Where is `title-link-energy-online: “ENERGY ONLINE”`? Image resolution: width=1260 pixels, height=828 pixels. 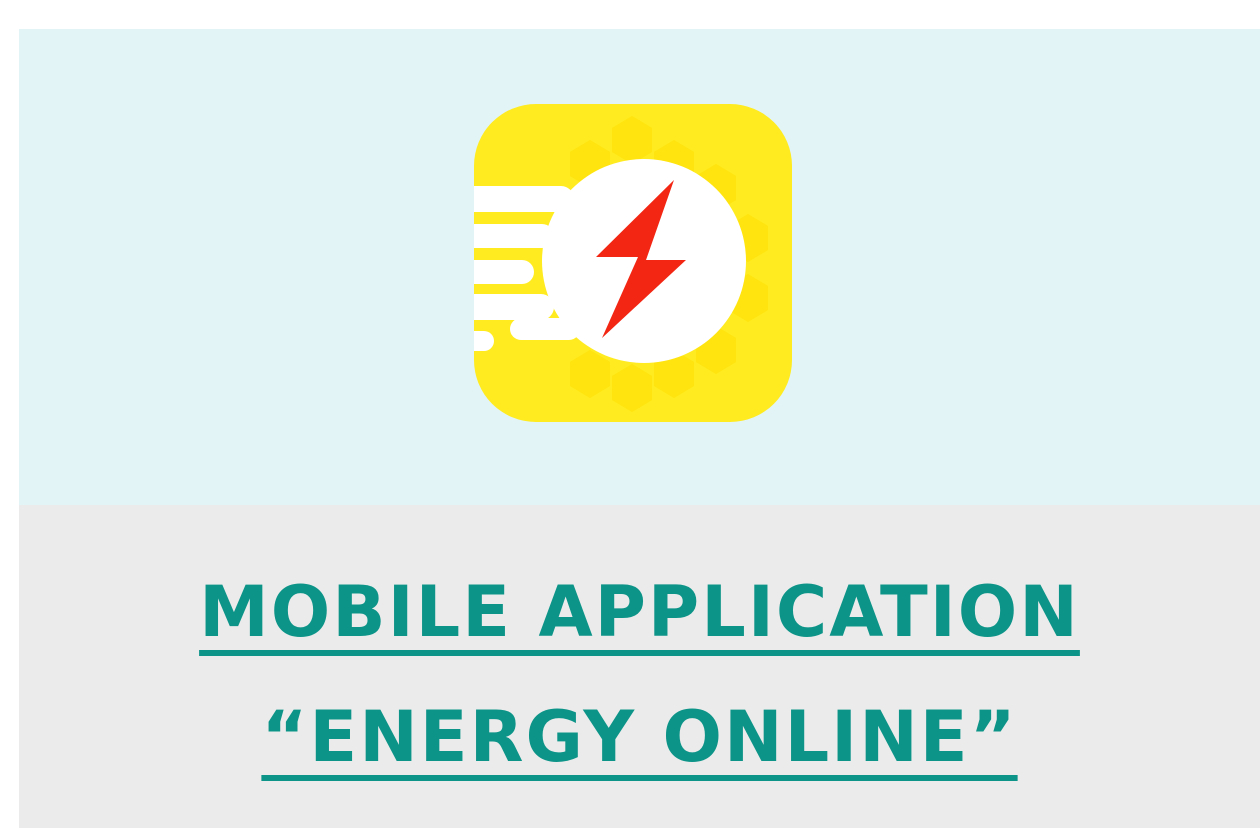 title-link-energy-online: “ENERGY ONLINE” is located at coordinates (639, 737).